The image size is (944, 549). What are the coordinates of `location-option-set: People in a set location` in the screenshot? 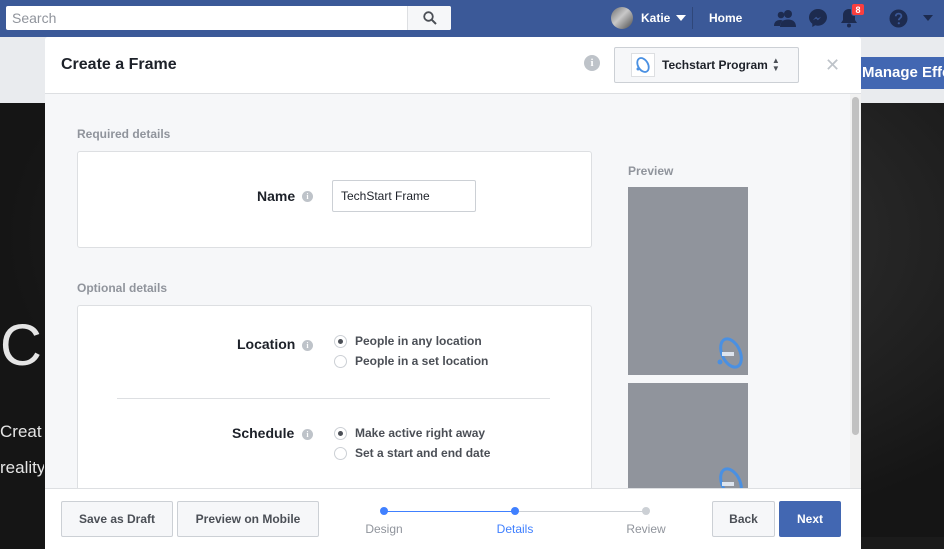 It's located at (411, 361).